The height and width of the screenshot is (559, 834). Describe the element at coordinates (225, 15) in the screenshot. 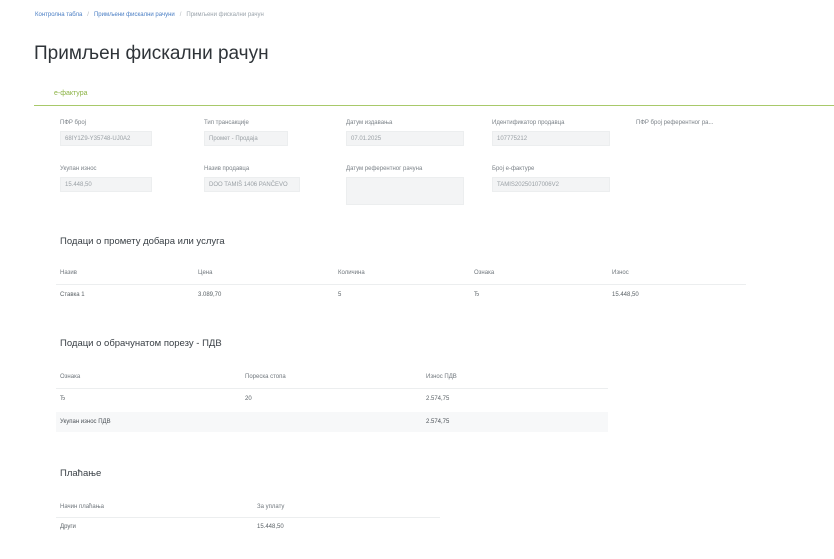

I see `breadcrumb-current: Примљени фискални рачун` at that location.